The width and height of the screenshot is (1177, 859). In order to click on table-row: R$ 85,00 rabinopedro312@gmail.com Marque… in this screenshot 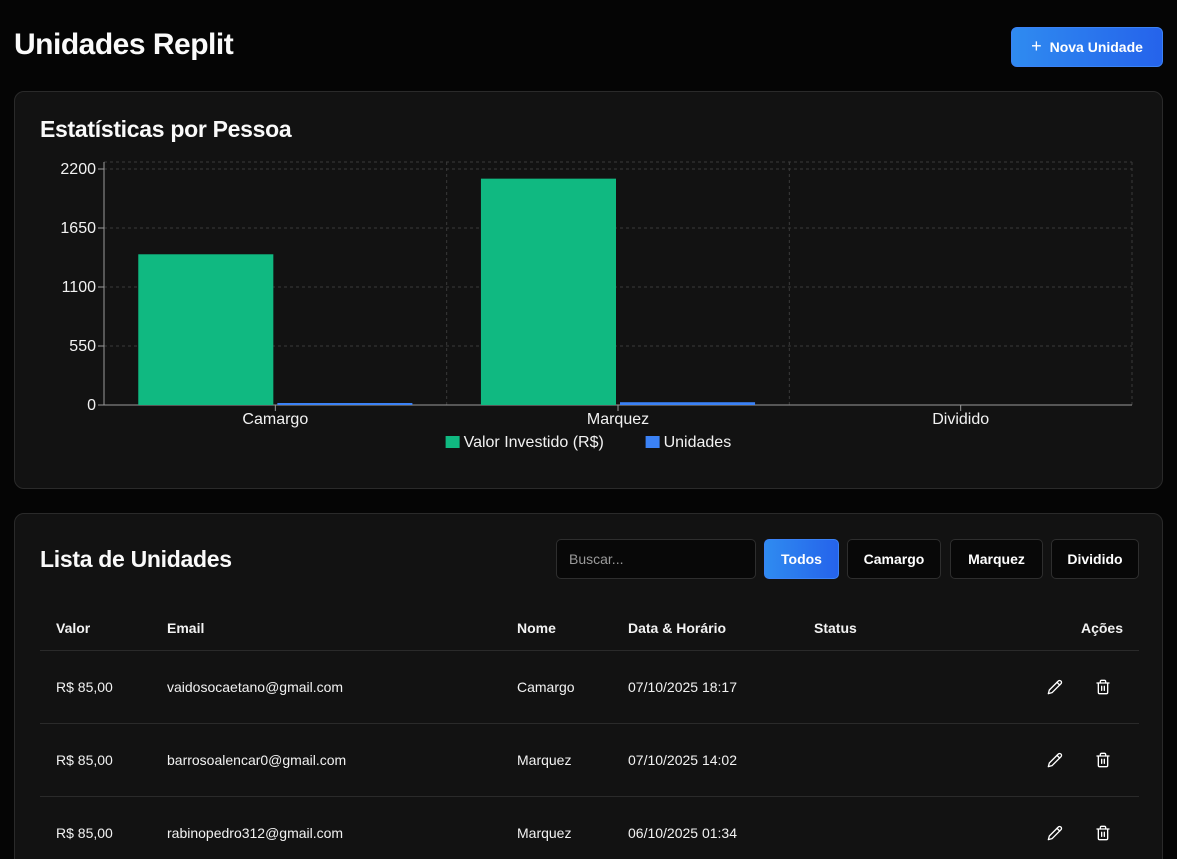, I will do `click(589, 828)`.